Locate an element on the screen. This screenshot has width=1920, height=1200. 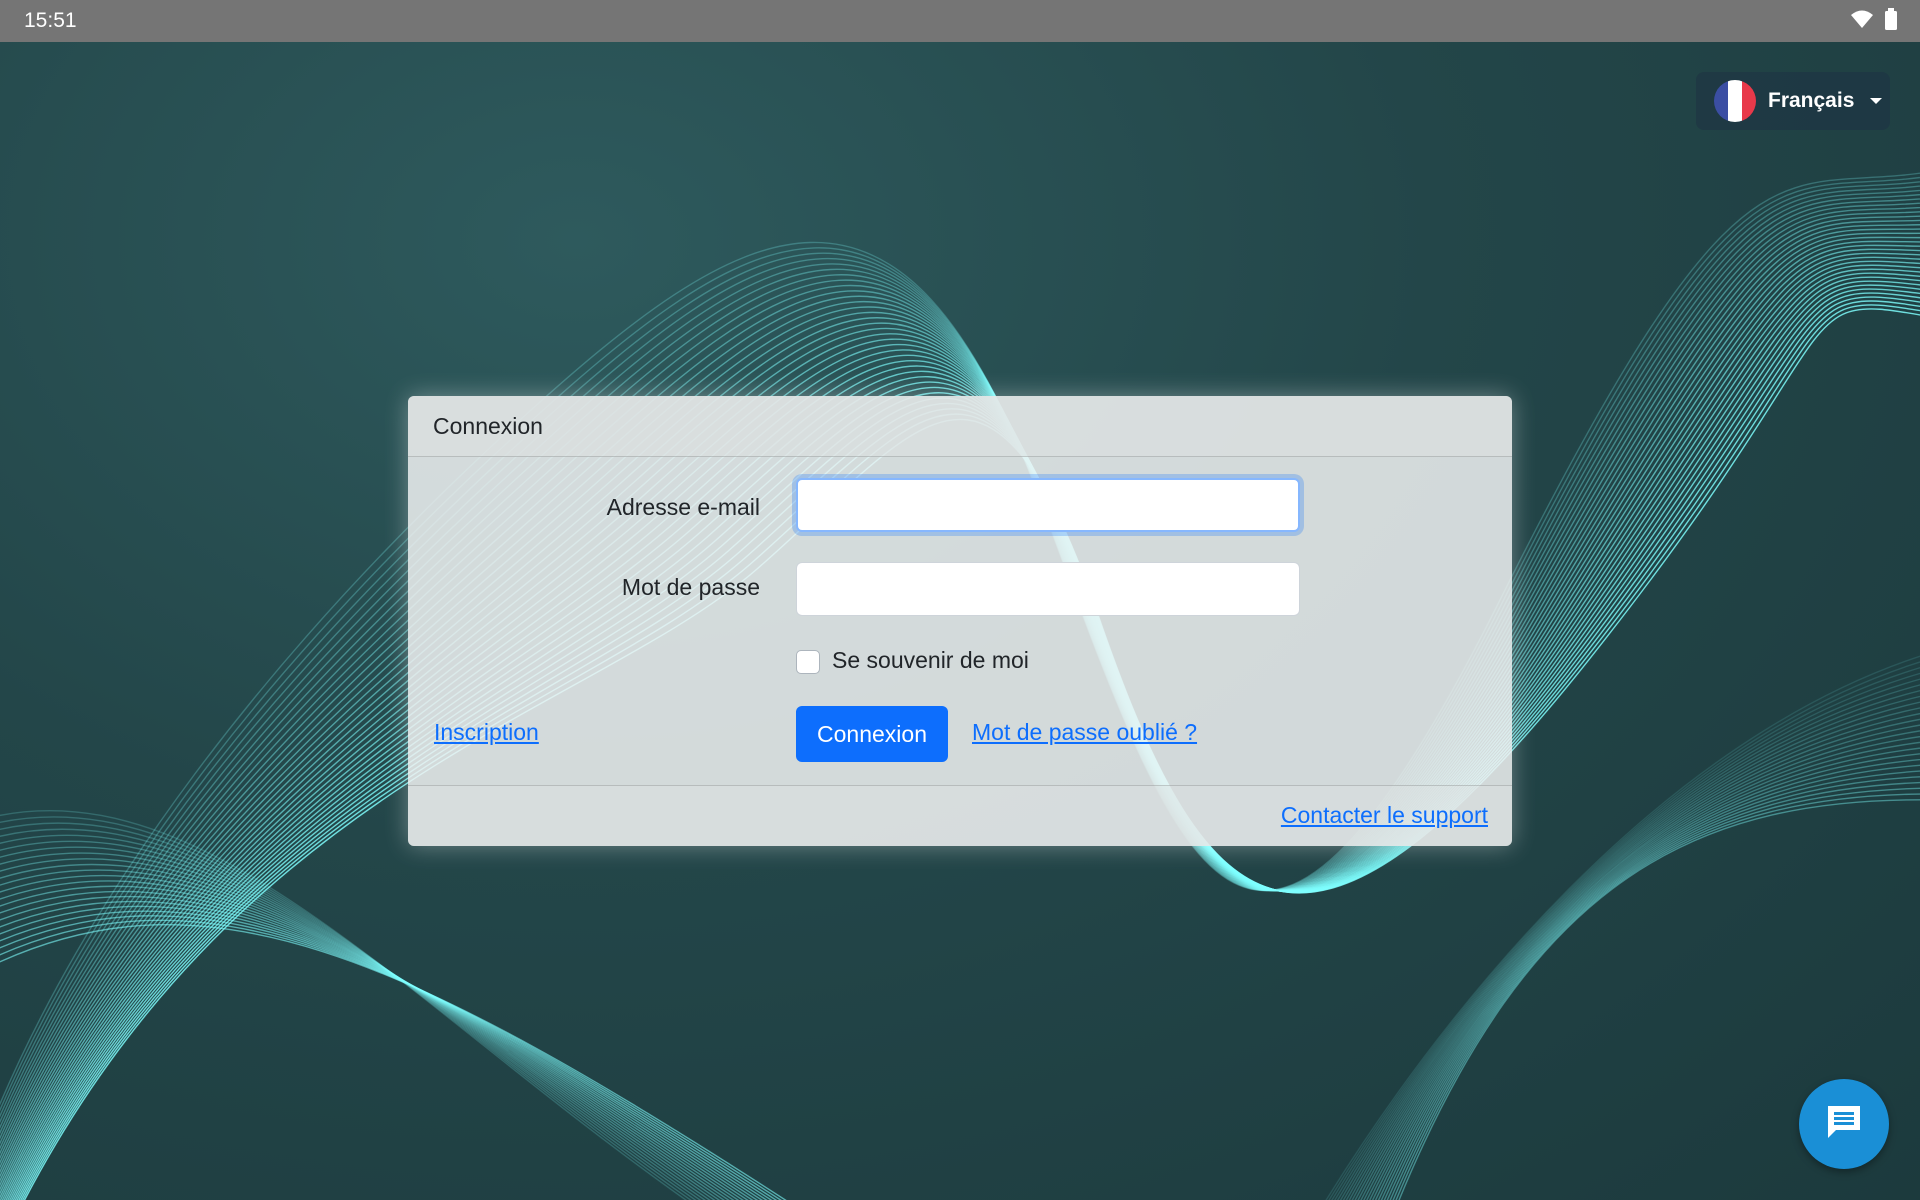
status-bar: 15:51 is located at coordinates (960, 21).